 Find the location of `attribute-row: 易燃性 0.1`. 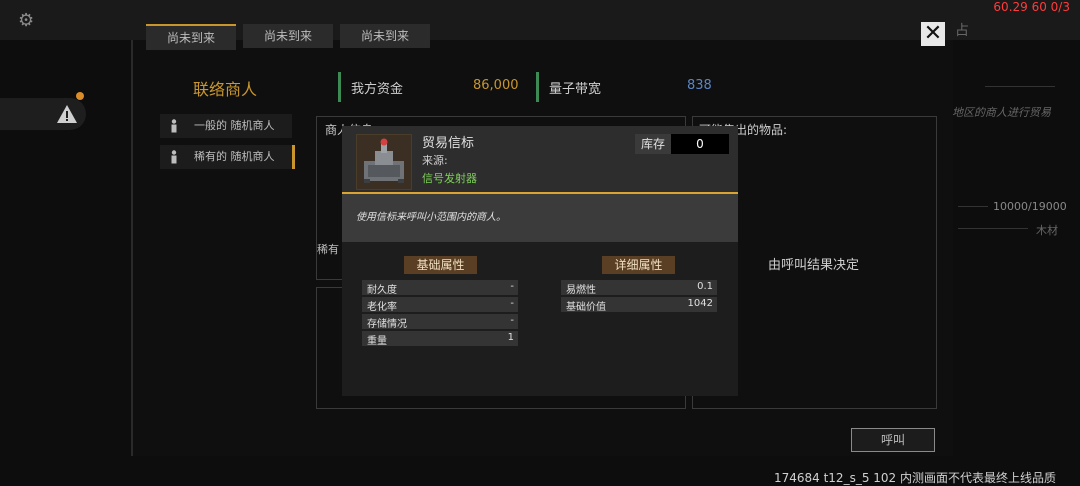

attribute-row: 易燃性 0.1 is located at coordinates (639, 288).